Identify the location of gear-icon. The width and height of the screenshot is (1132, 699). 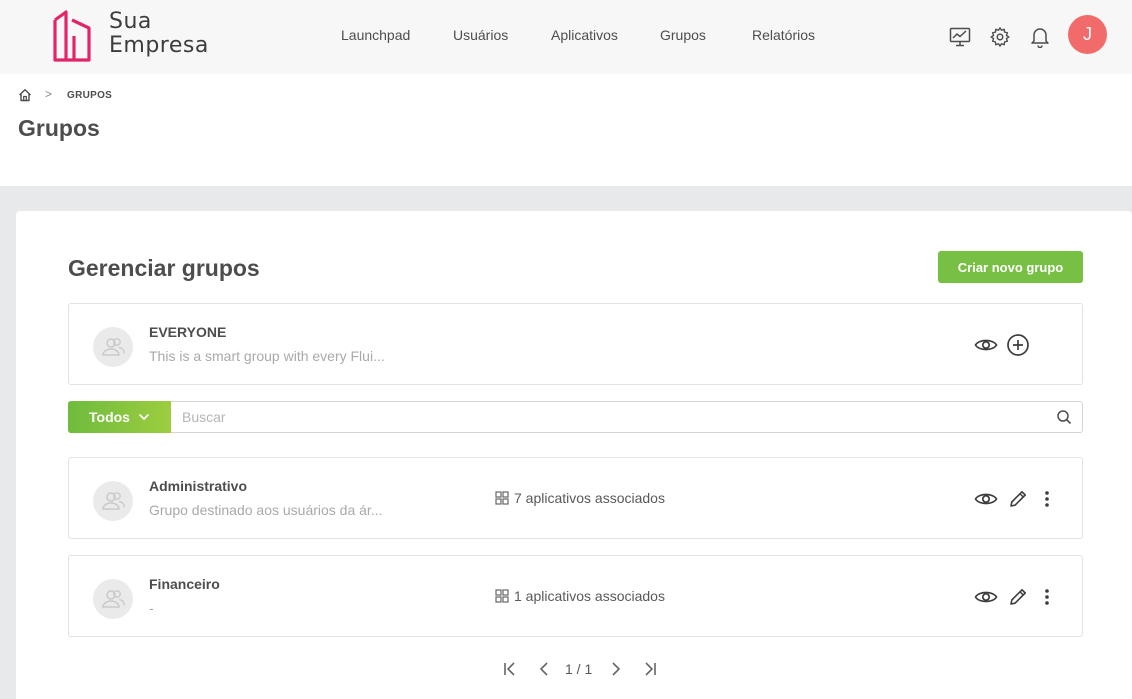
(1000, 37).